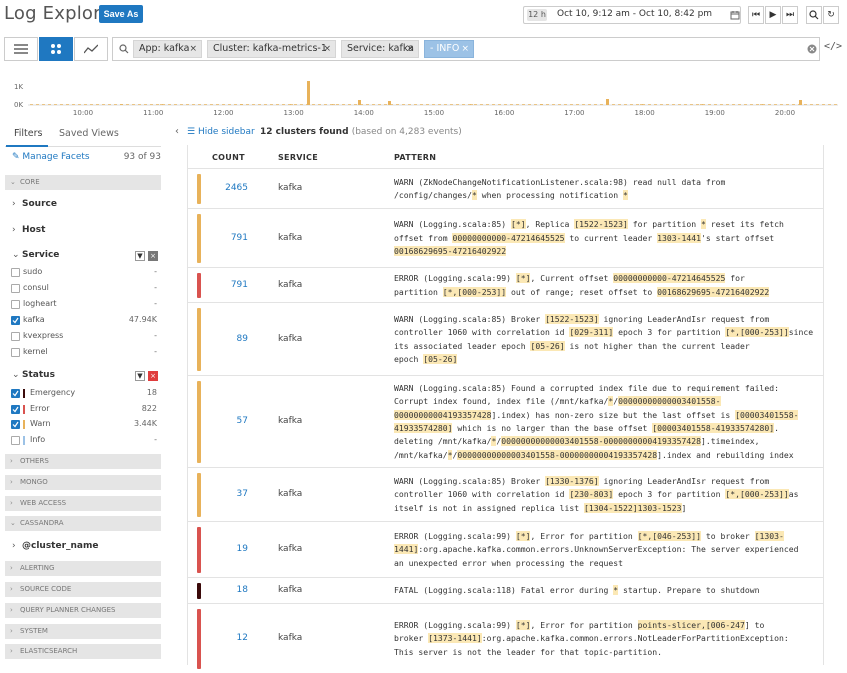  I want to click on tab-filters: Filters, so click(28, 133).